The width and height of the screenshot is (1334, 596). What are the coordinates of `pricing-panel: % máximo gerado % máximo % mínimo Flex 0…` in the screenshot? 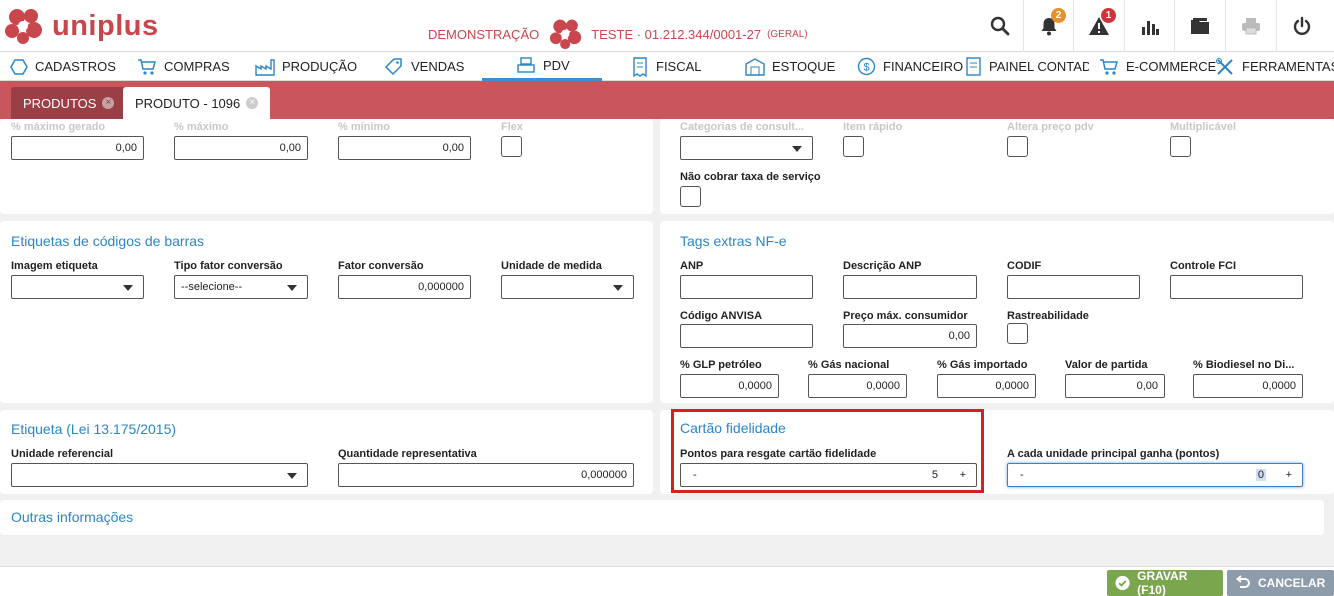 It's located at (326, 166).